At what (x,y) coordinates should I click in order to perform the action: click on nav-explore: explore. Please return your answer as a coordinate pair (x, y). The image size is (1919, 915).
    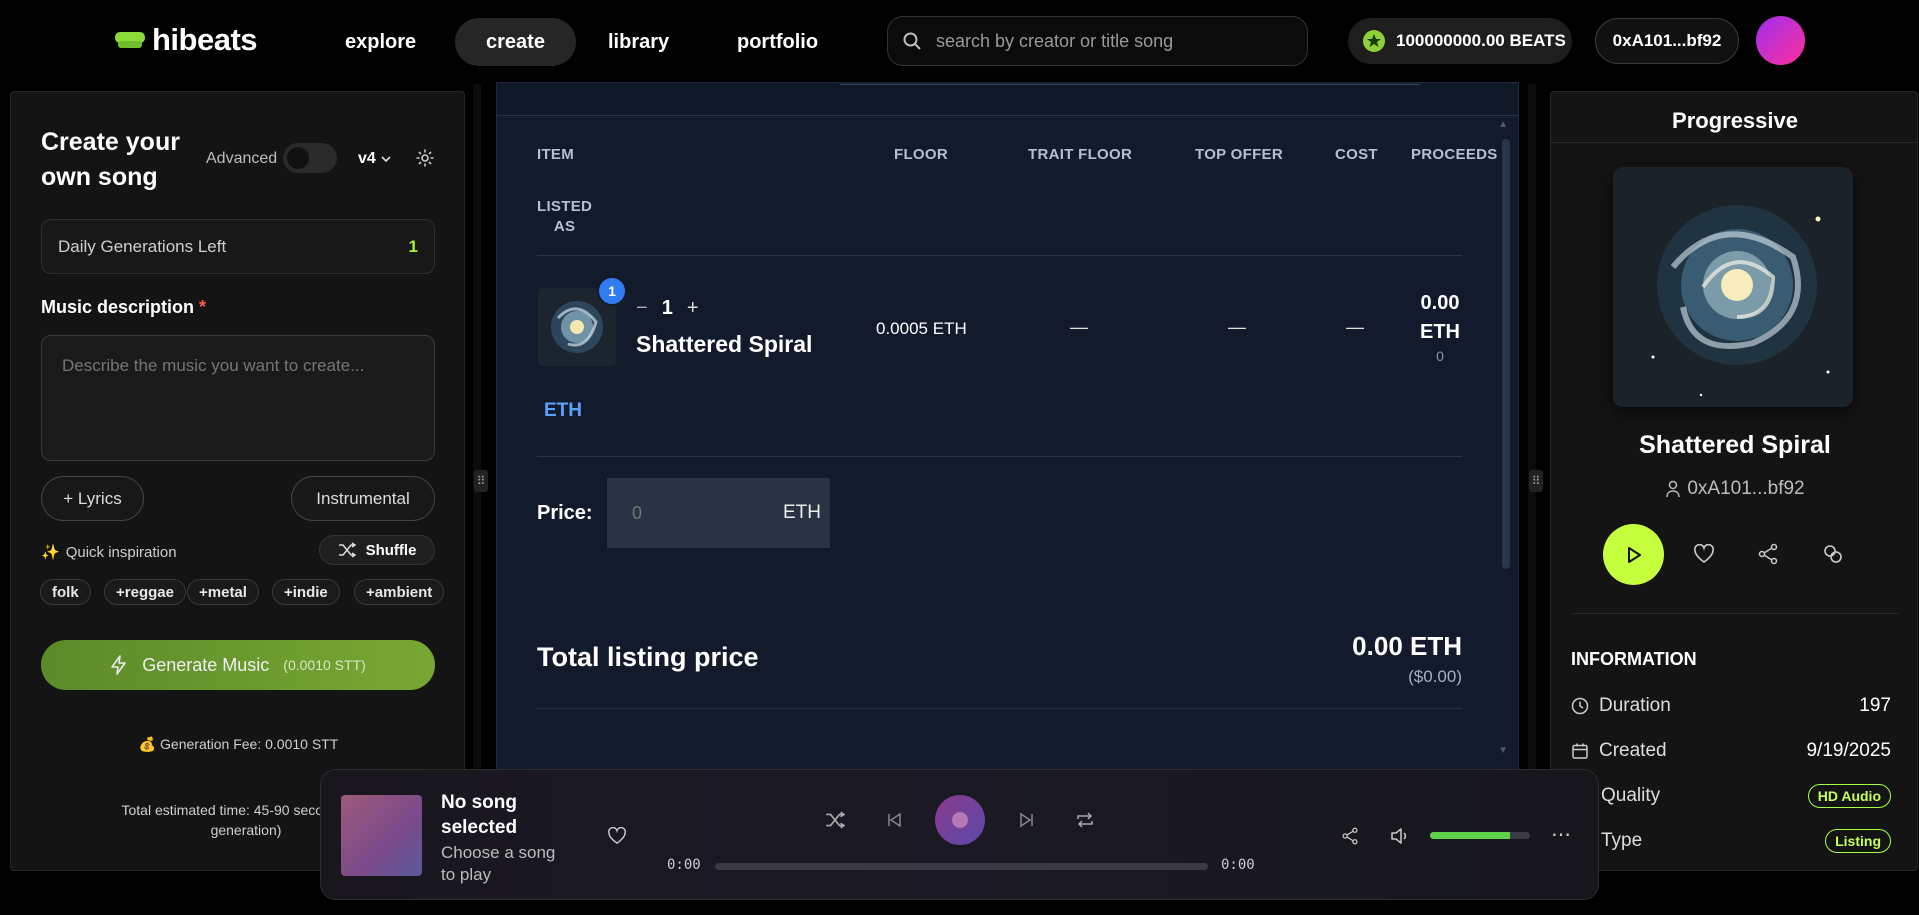
    Looking at the image, I should click on (380, 42).